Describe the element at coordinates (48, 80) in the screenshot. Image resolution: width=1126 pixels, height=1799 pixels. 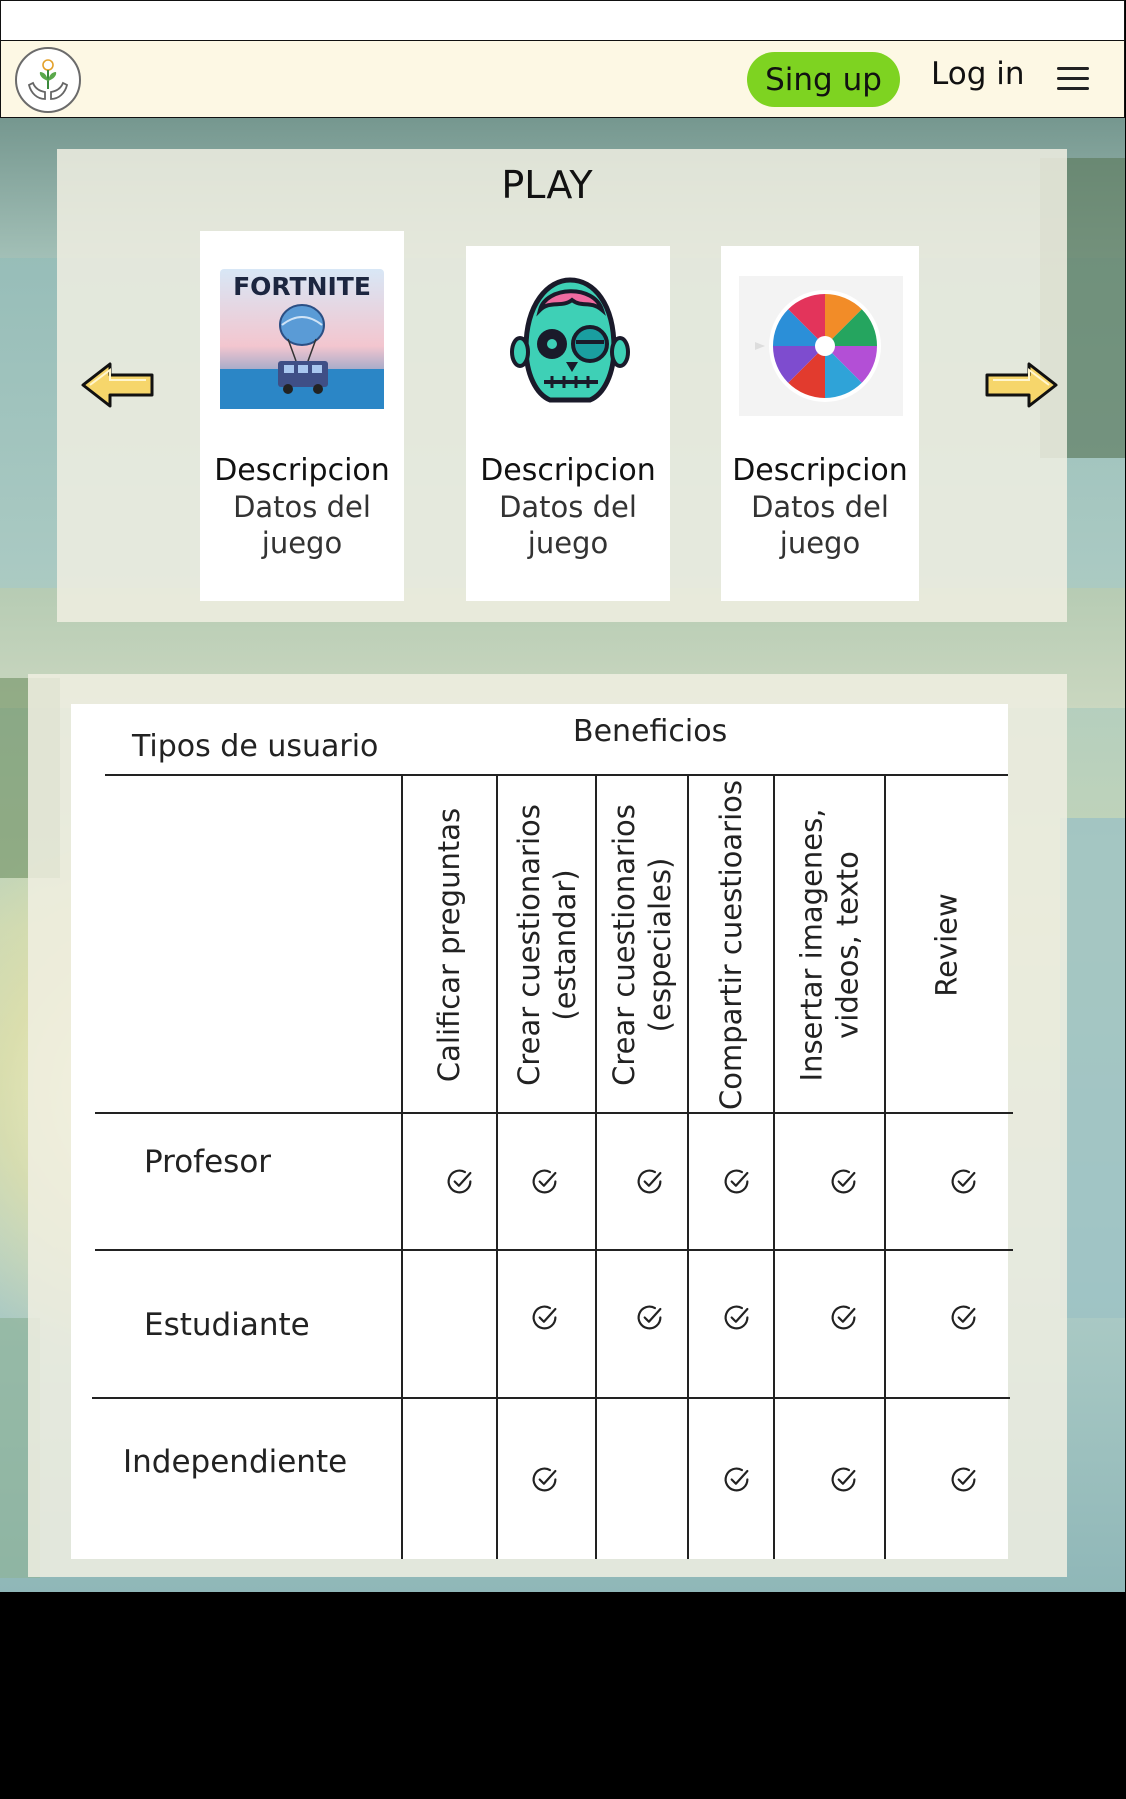
I see `logo-icon` at that location.